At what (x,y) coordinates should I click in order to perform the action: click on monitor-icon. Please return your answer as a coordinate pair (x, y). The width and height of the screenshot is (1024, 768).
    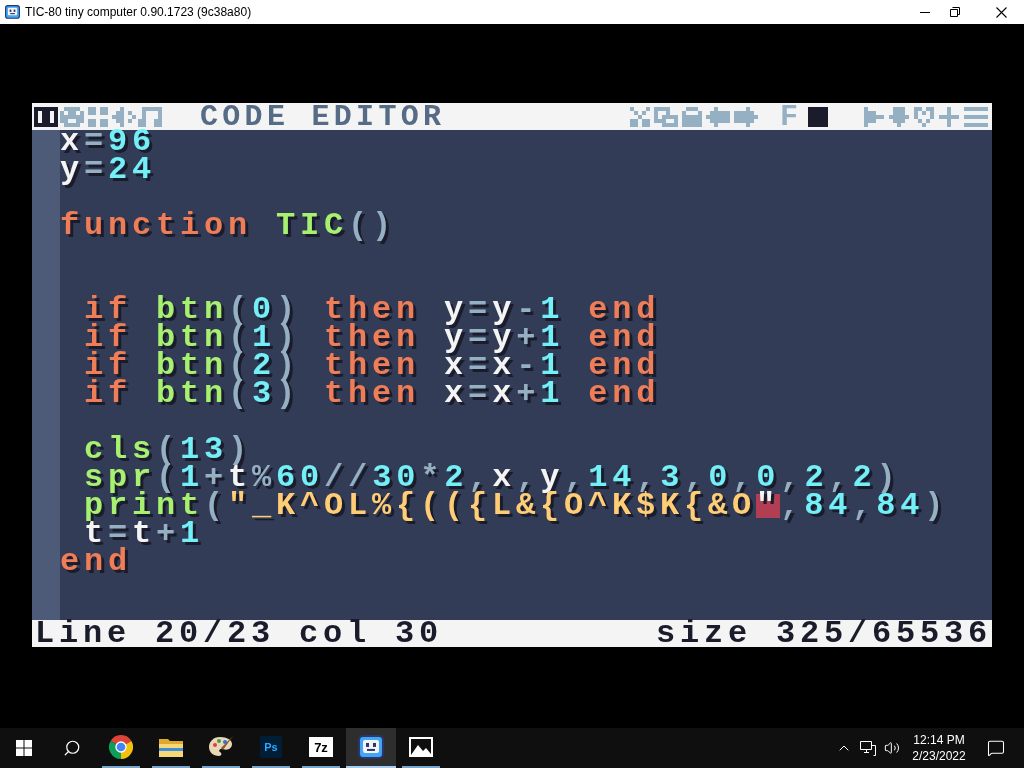
    Looking at the image, I should click on (868, 748).